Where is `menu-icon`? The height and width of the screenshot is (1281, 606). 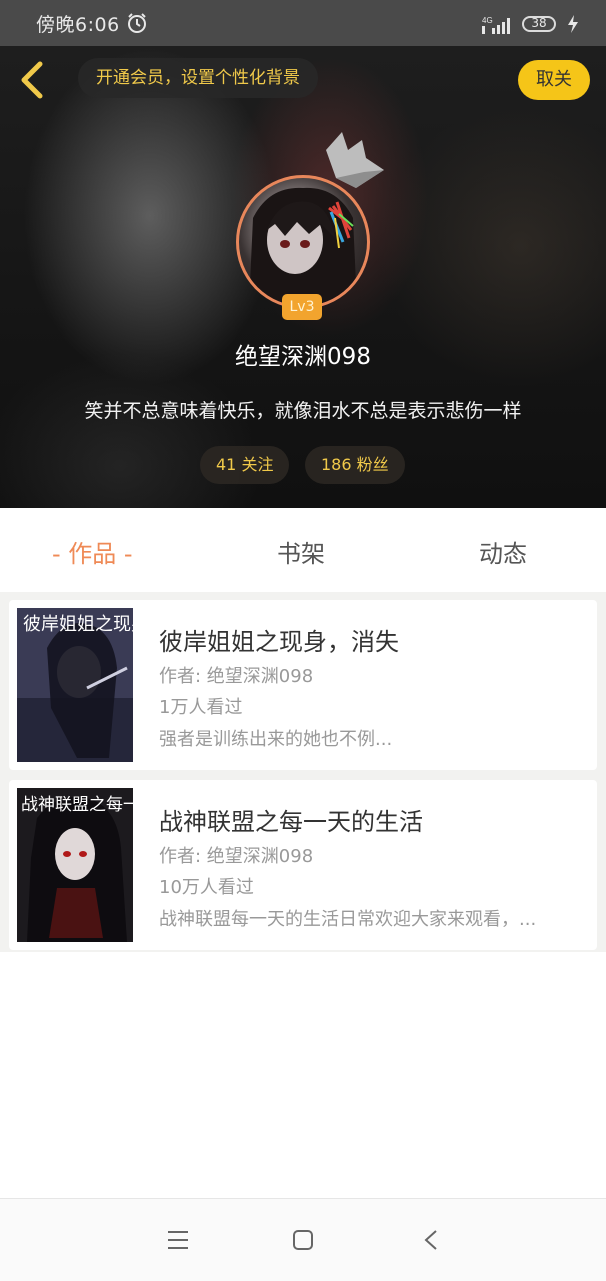
menu-icon is located at coordinates (178, 1240).